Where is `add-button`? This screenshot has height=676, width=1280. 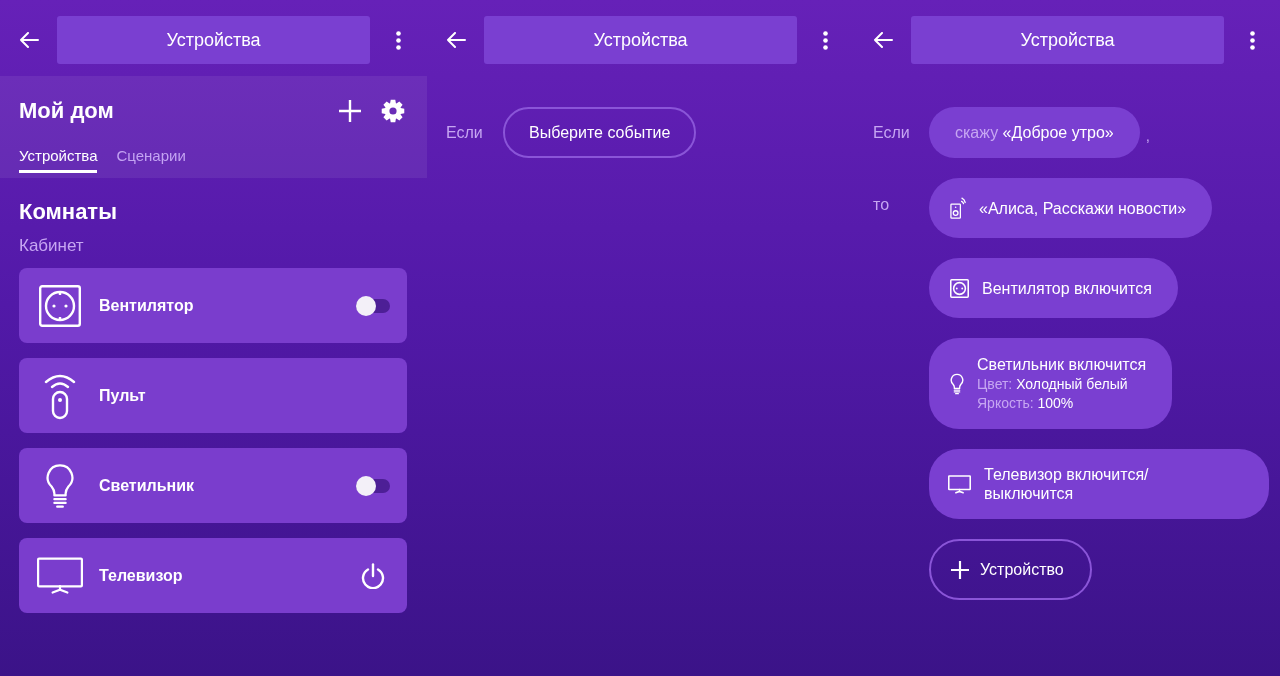 add-button is located at coordinates (350, 111).